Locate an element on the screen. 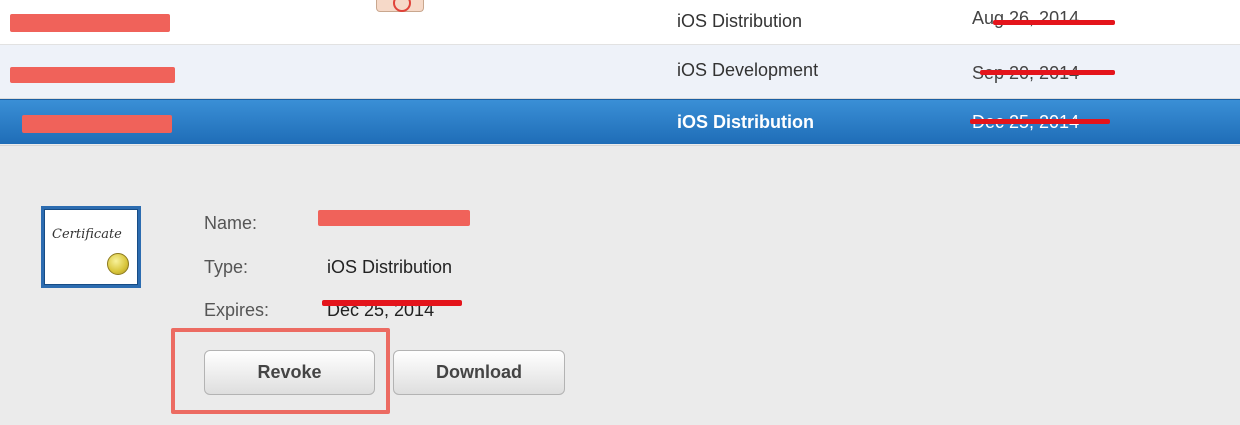  certificate-icon-text: Certificate is located at coordinates (87, 234).